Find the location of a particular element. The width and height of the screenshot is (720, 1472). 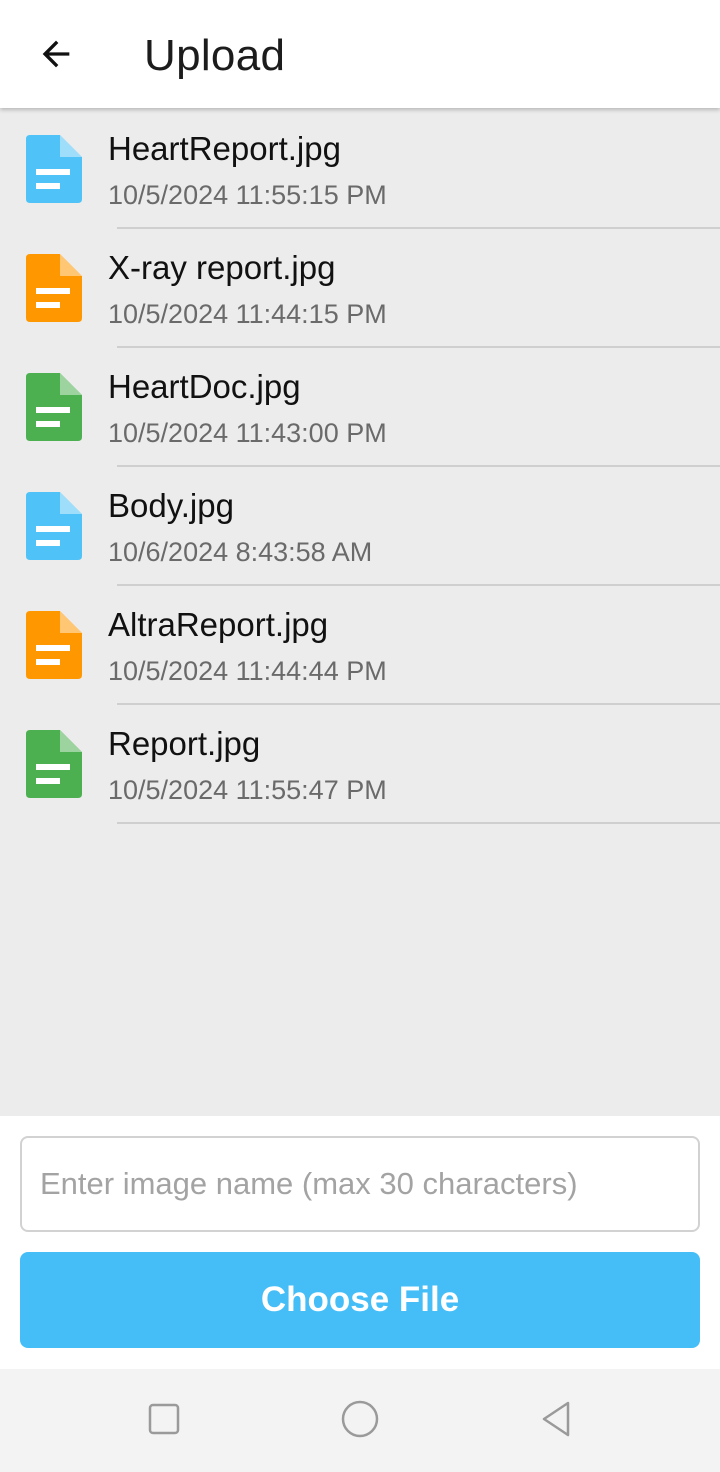

list-item: X-ray report.jpg 10/5/2024 11:44:15 PM is located at coordinates (360, 288).